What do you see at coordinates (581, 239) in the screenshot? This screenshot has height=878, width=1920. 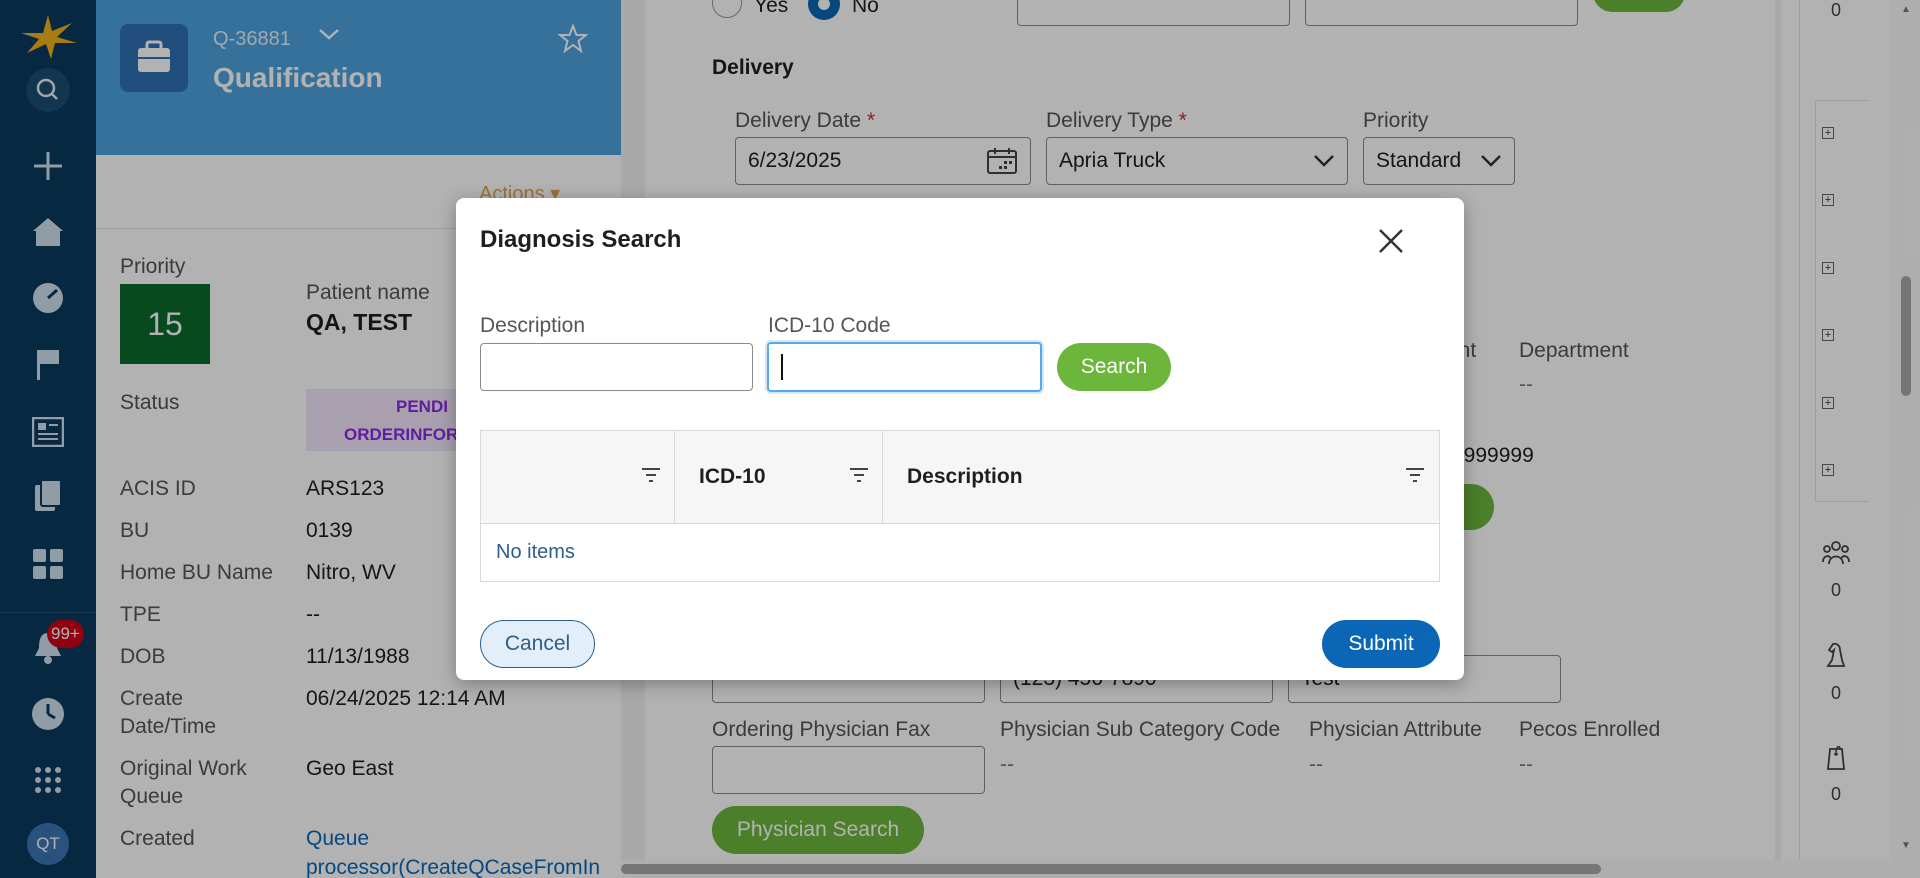 I see `dialog-title: Diagnosis Search` at bounding box center [581, 239].